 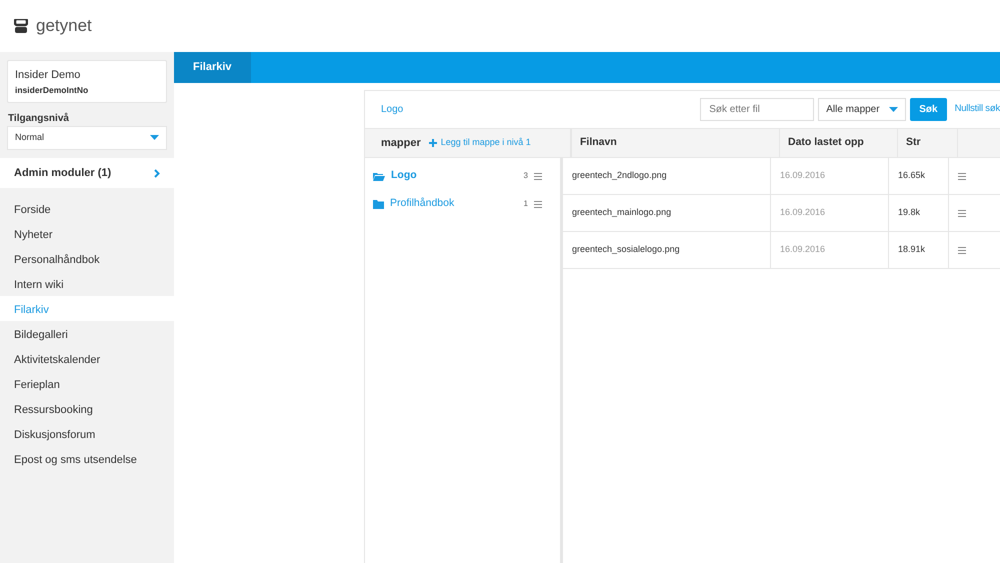 What do you see at coordinates (667, 213) in the screenshot?
I see `table-cell: greentech_mainlogo.png` at bounding box center [667, 213].